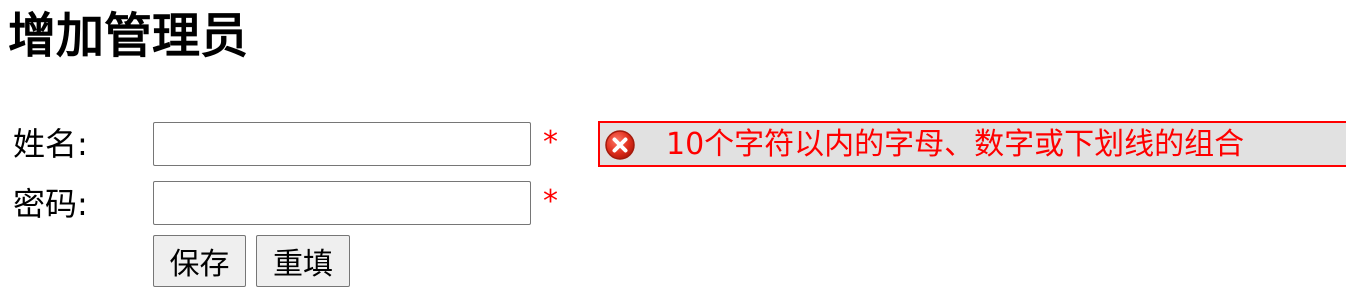  I want to click on password-label: 密码:, so click(50, 204).